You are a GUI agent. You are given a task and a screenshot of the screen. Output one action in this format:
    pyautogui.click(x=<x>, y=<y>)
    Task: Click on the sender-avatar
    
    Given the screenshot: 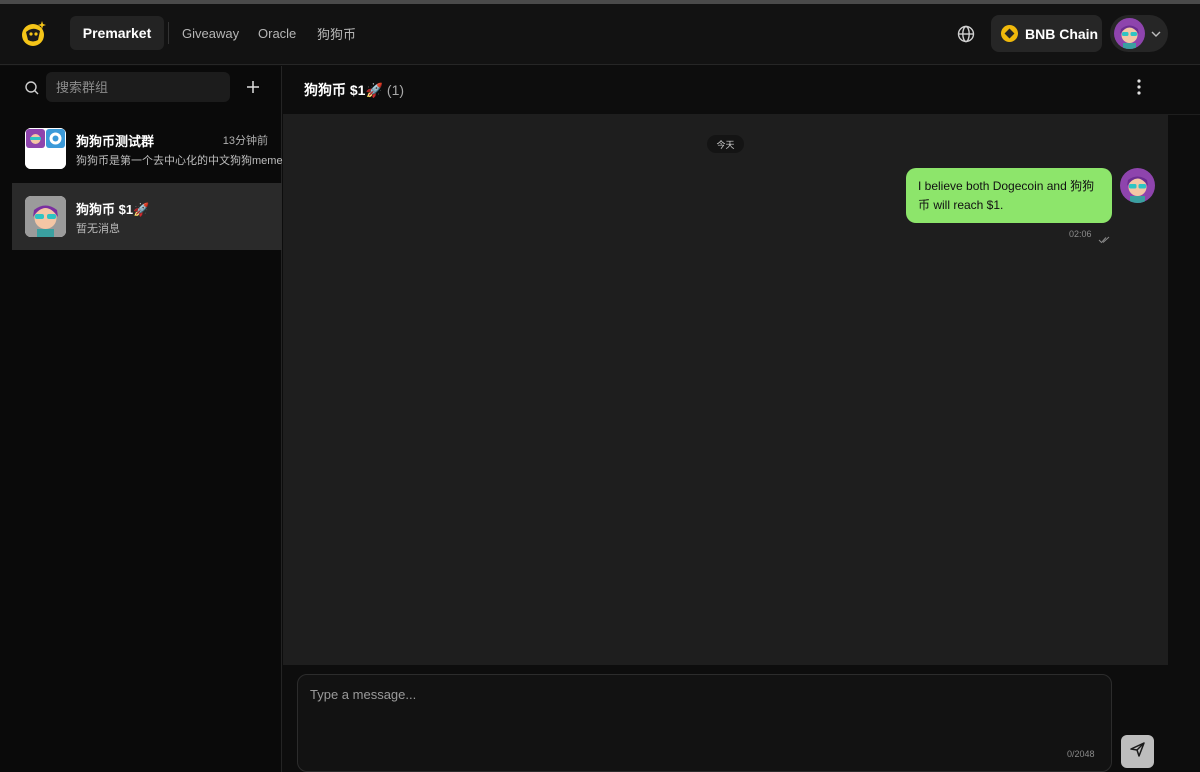 What is the action you would take?
    pyautogui.click(x=1137, y=185)
    